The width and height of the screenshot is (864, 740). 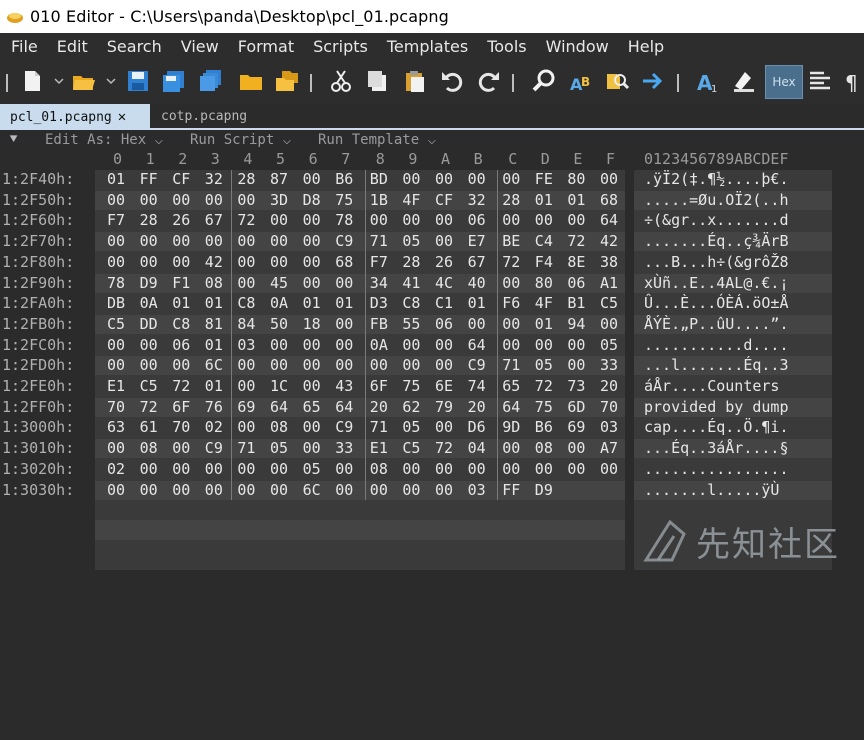 What do you see at coordinates (716, 365) in the screenshot?
I see `text-row: ...l.......Éq..3` at bounding box center [716, 365].